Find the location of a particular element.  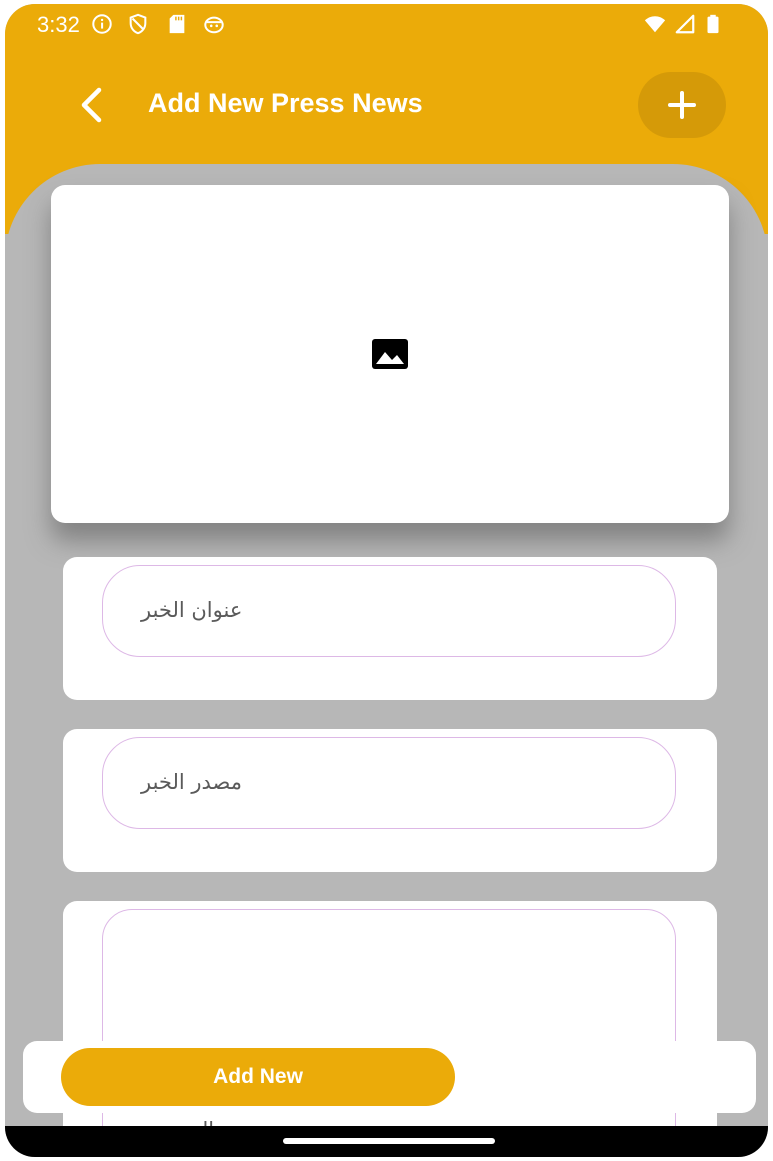

chevron-left-icon is located at coordinates (91, 105).